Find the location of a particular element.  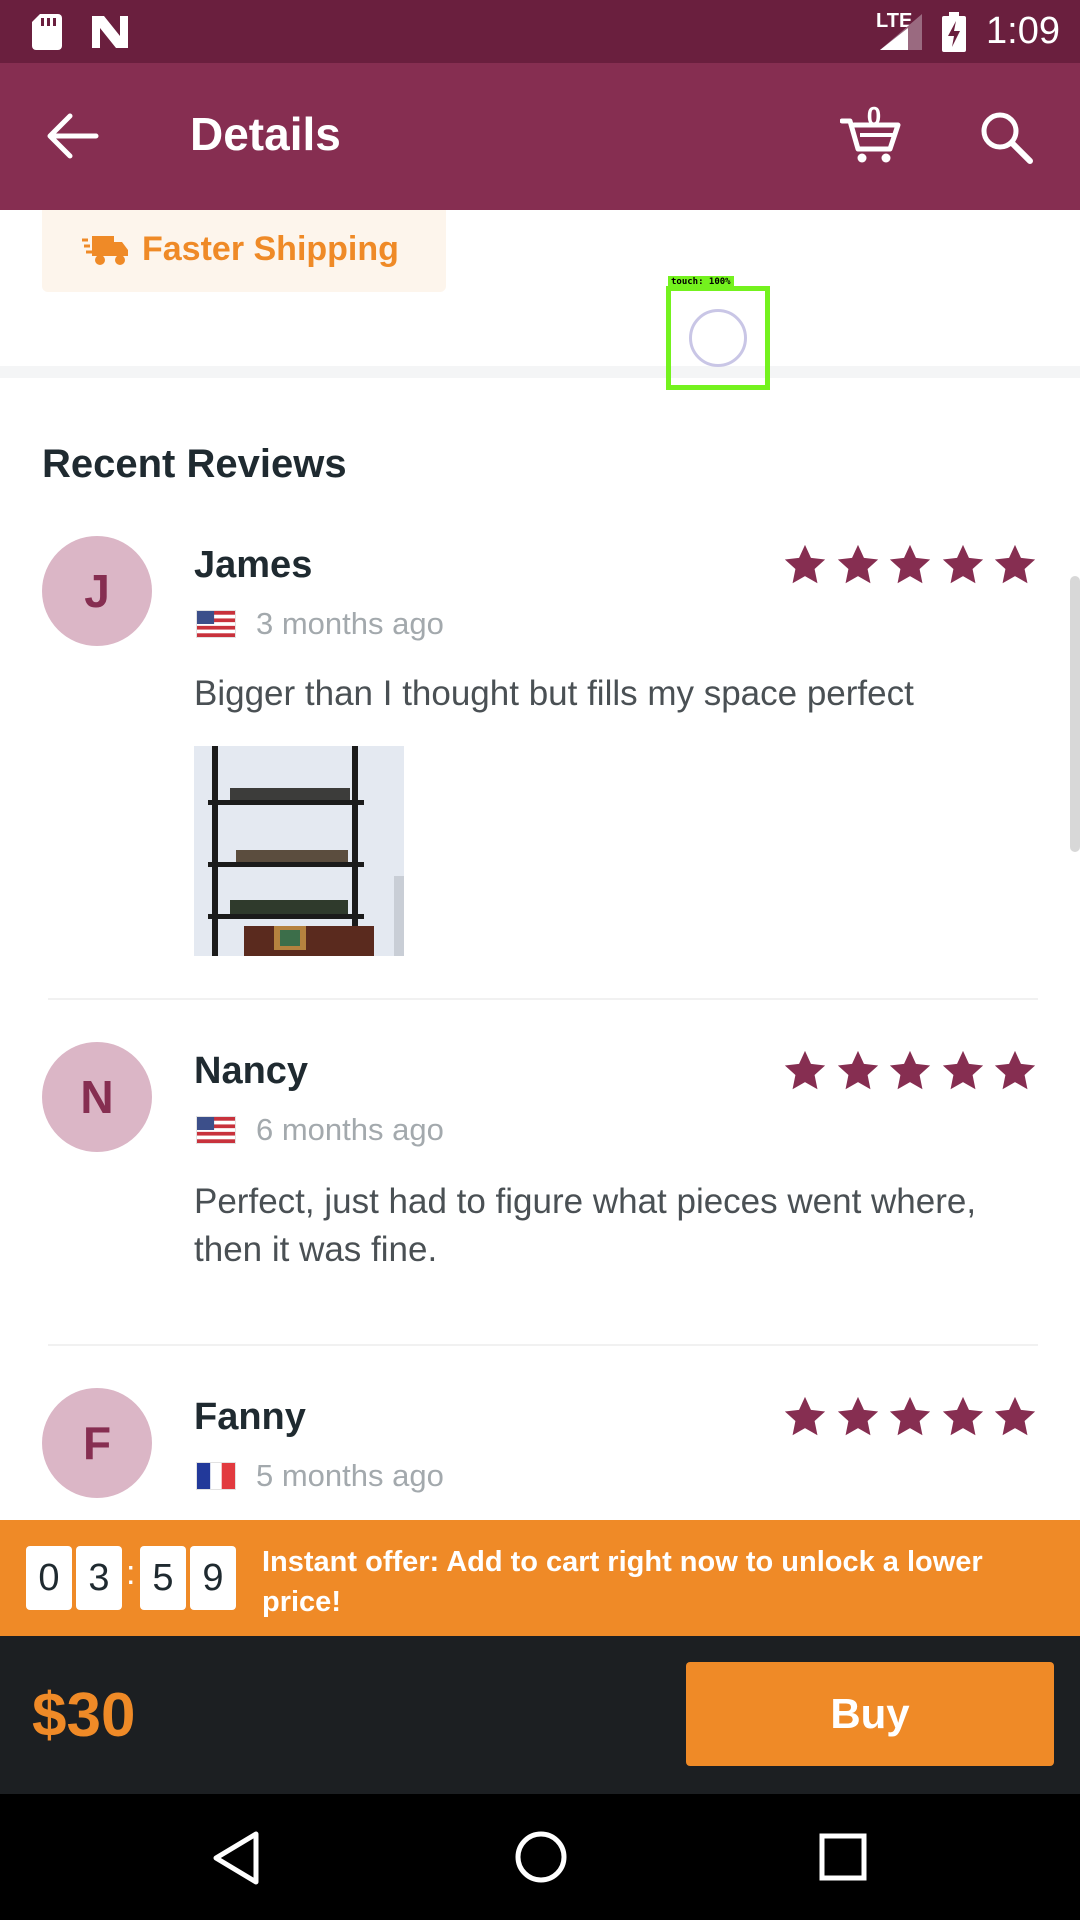

status-bar: LTE 1:09 is located at coordinates (540, 31).